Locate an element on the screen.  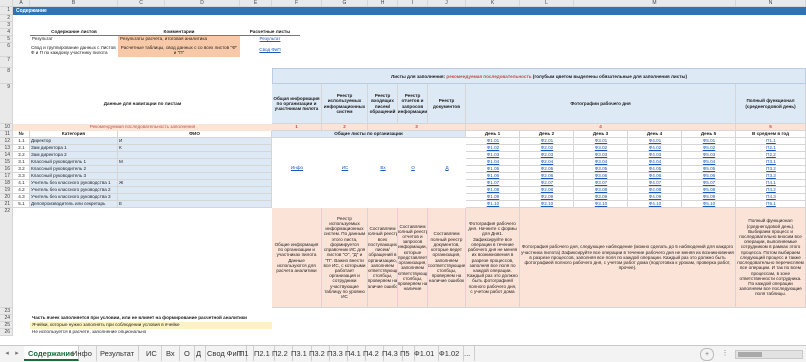
ic-sheet-link: ИС is located at coordinates (345, 168).